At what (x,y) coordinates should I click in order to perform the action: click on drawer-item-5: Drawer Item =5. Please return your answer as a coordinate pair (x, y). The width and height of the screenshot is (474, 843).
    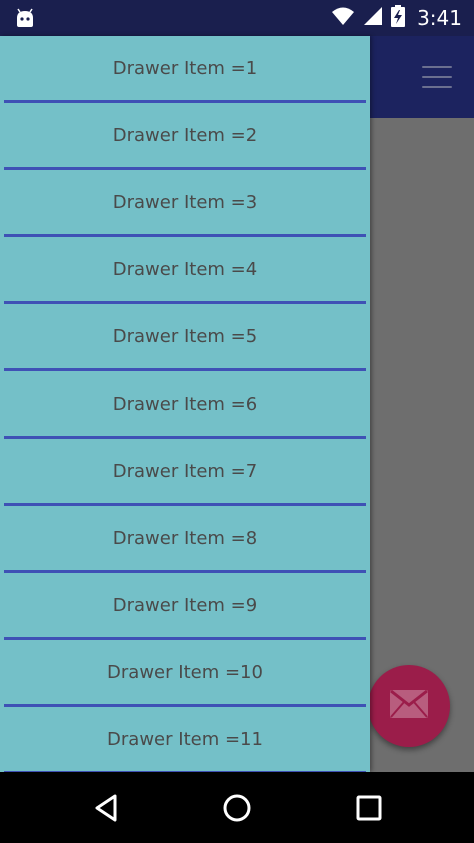
    Looking at the image, I should click on (185, 338).